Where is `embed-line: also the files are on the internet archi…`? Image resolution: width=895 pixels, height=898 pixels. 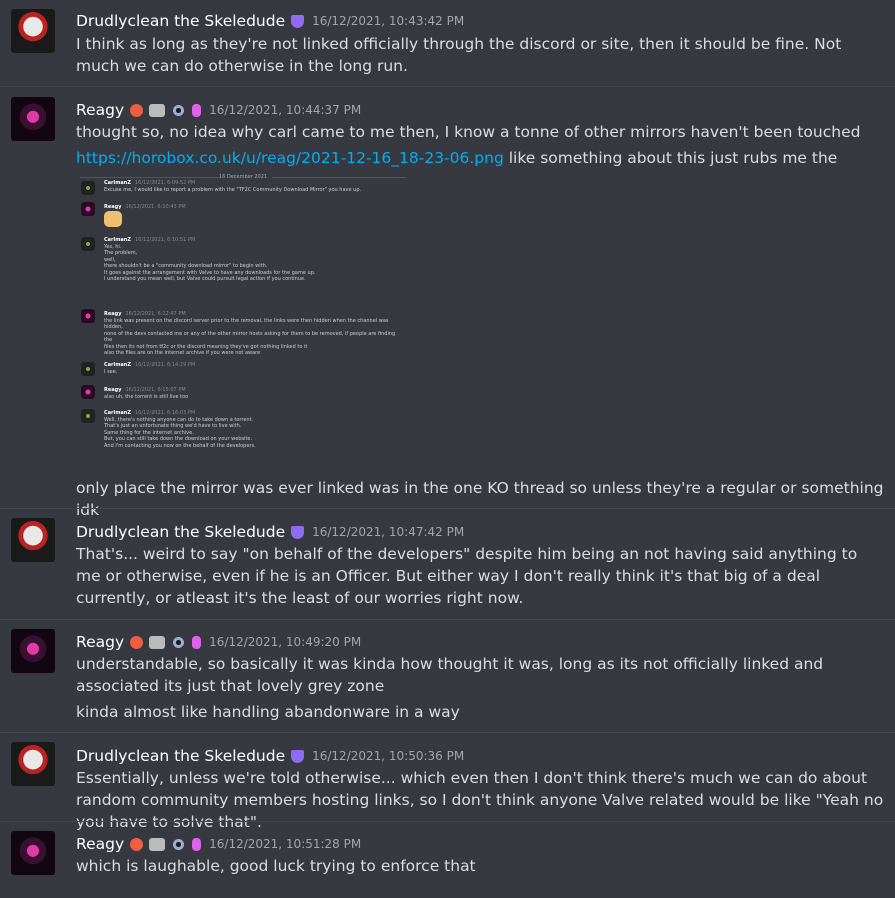 embed-line: also the files are on the internet archi… is located at coordinates (182, 353).